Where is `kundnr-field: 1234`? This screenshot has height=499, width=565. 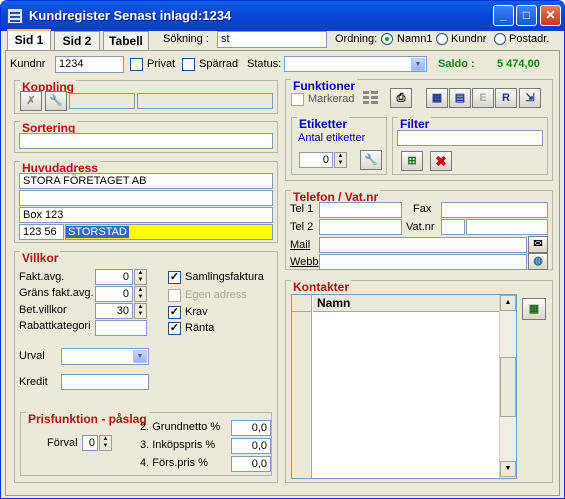
kundnr-field: 1234 is located at coordinates (89, 64).